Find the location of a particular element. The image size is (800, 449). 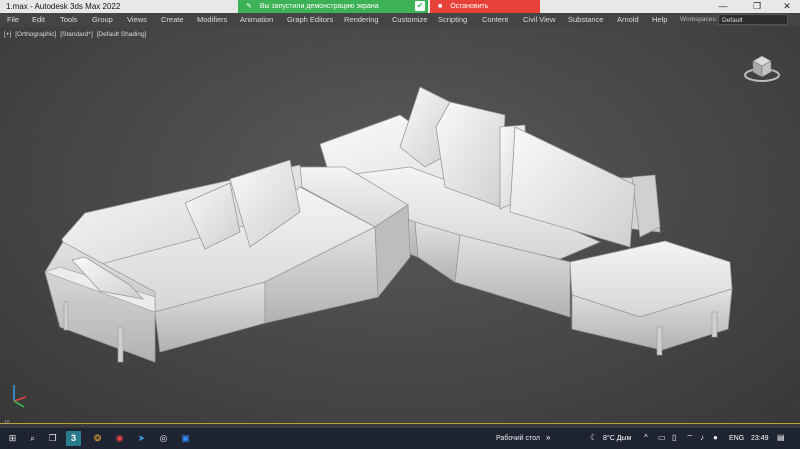

workspaces-label: Workspaces: is located at coordinates (699, 19).